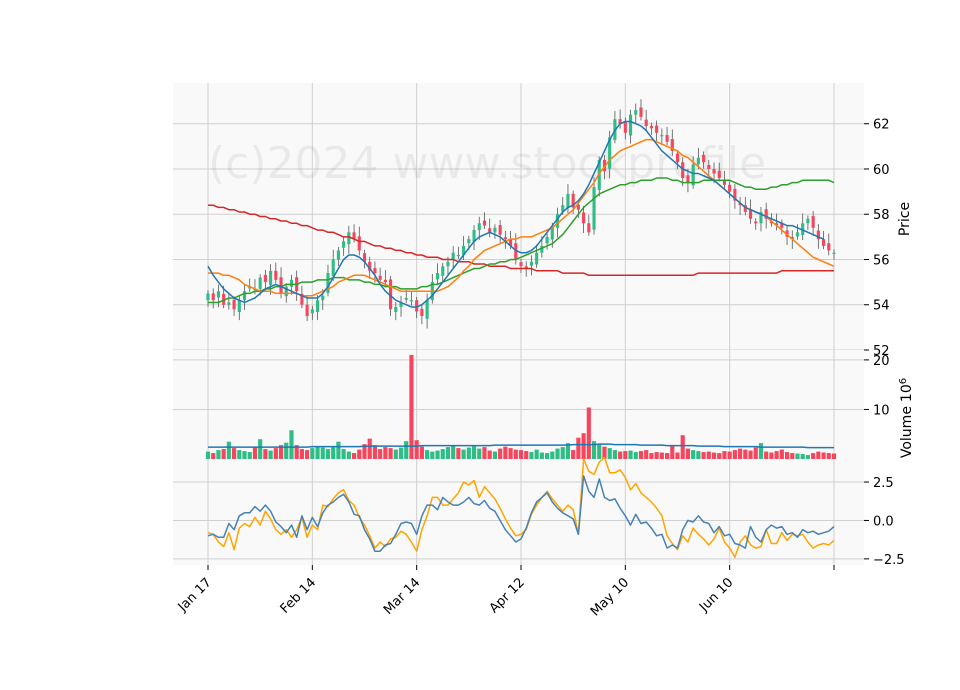 This screenshot has height=690, width=960. What do you see at coordinates (518, 404) in the screenshot?
I see `volume-panel-background` at bounding box center [518, 404].